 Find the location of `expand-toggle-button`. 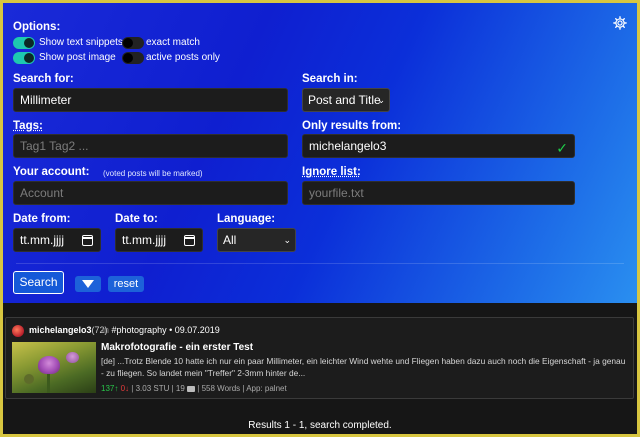

expand-toggle-button is located at coordinates (88, 284).